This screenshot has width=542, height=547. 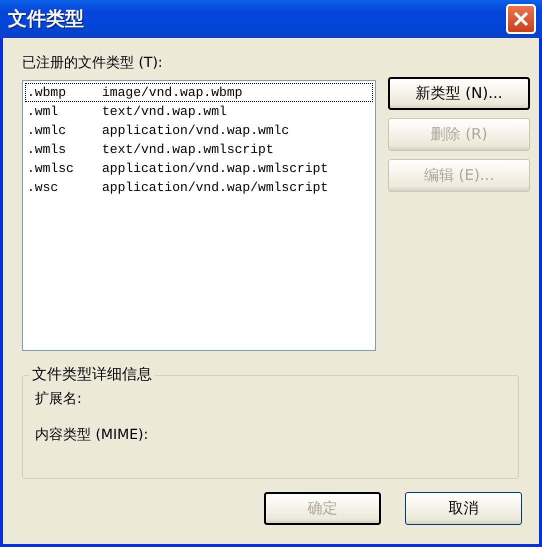 What do you see at coordinates (59, 399) in the screenshot?
I see `field-label: 扩展名:` at bounding box center [59, 399].